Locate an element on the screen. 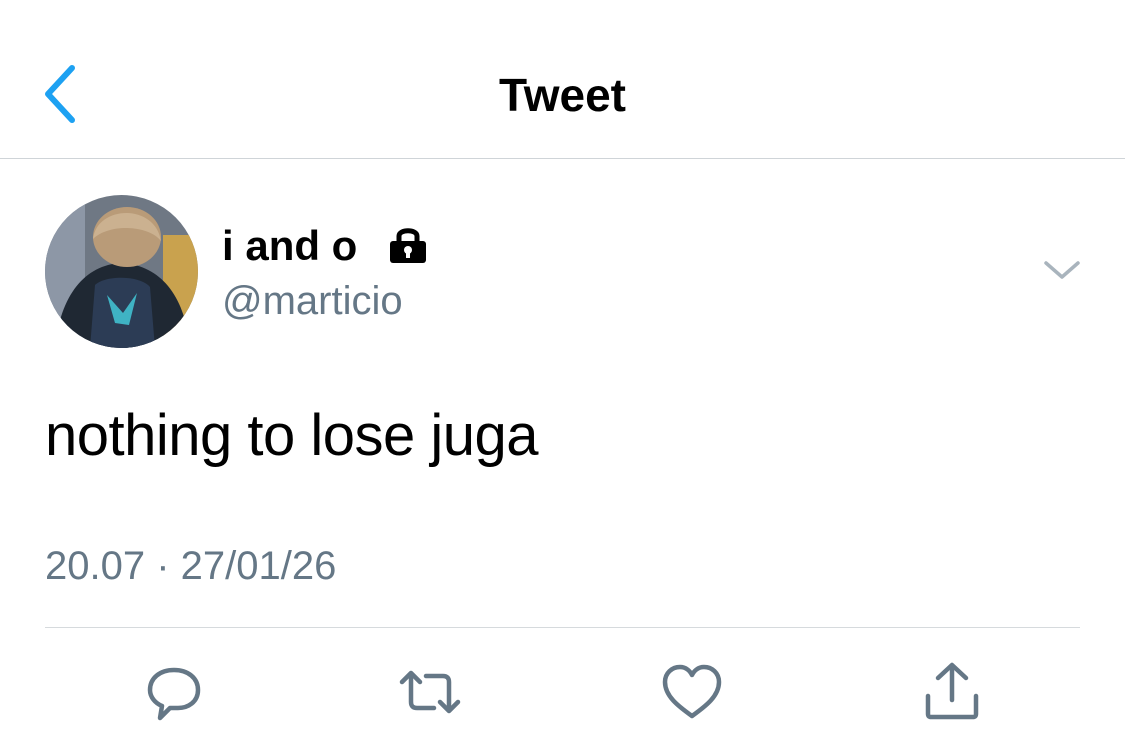 This screenshot has width=1125, height=744. avatar-image is located at coordinates (121, 271).